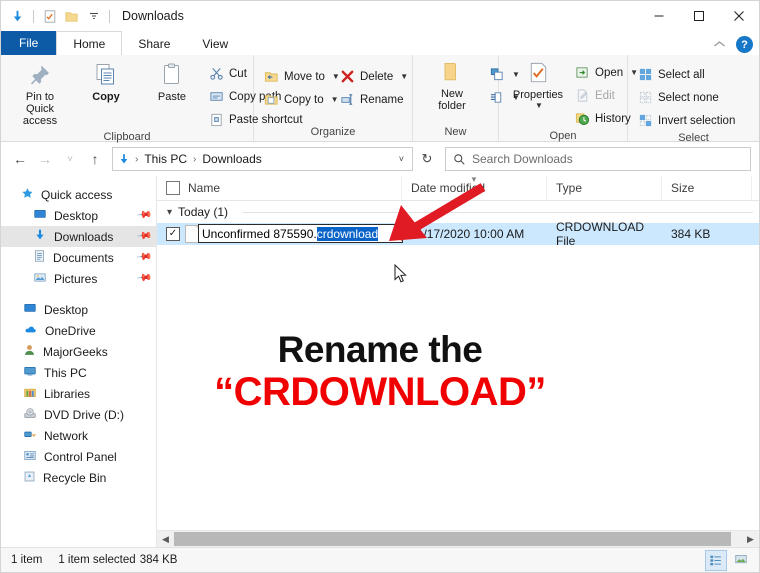 The image size is (760, 573). I want to click on ribbon-right-controls: ?, so click(733, 44).